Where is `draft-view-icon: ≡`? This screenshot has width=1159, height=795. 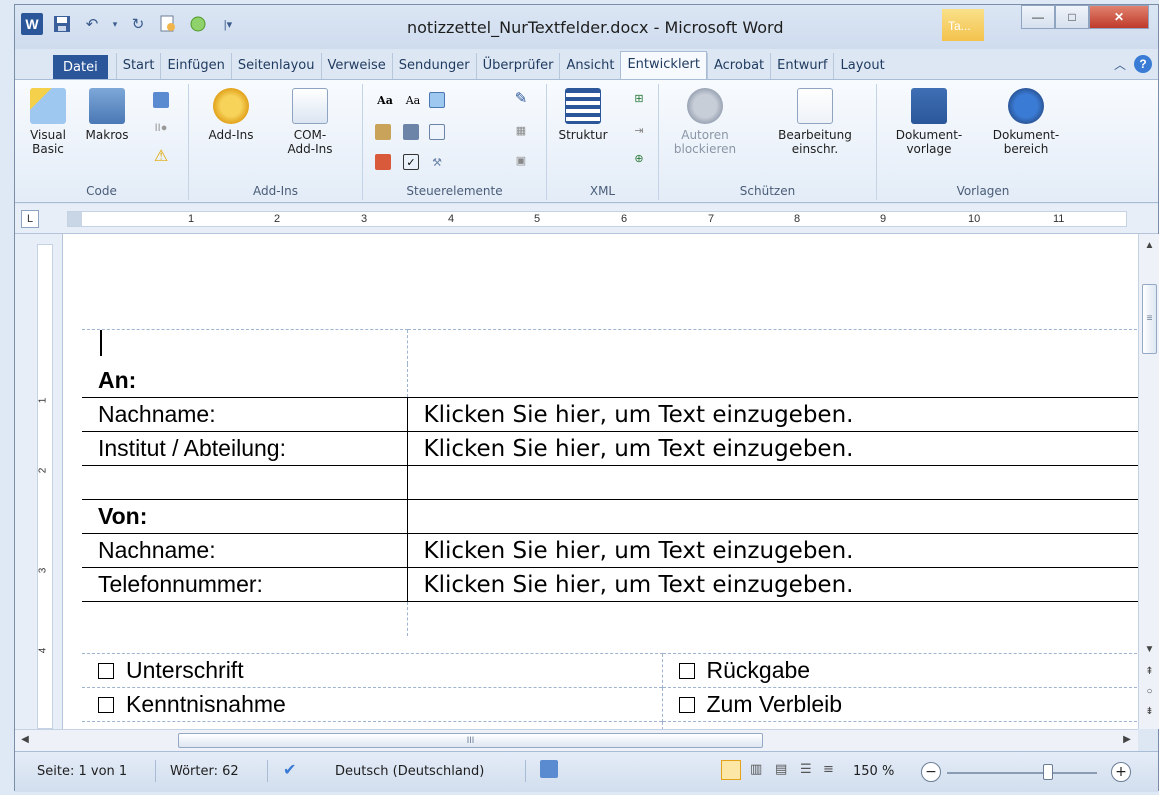
draft-view-icon: ≡ is located at coordinates (828, 769).